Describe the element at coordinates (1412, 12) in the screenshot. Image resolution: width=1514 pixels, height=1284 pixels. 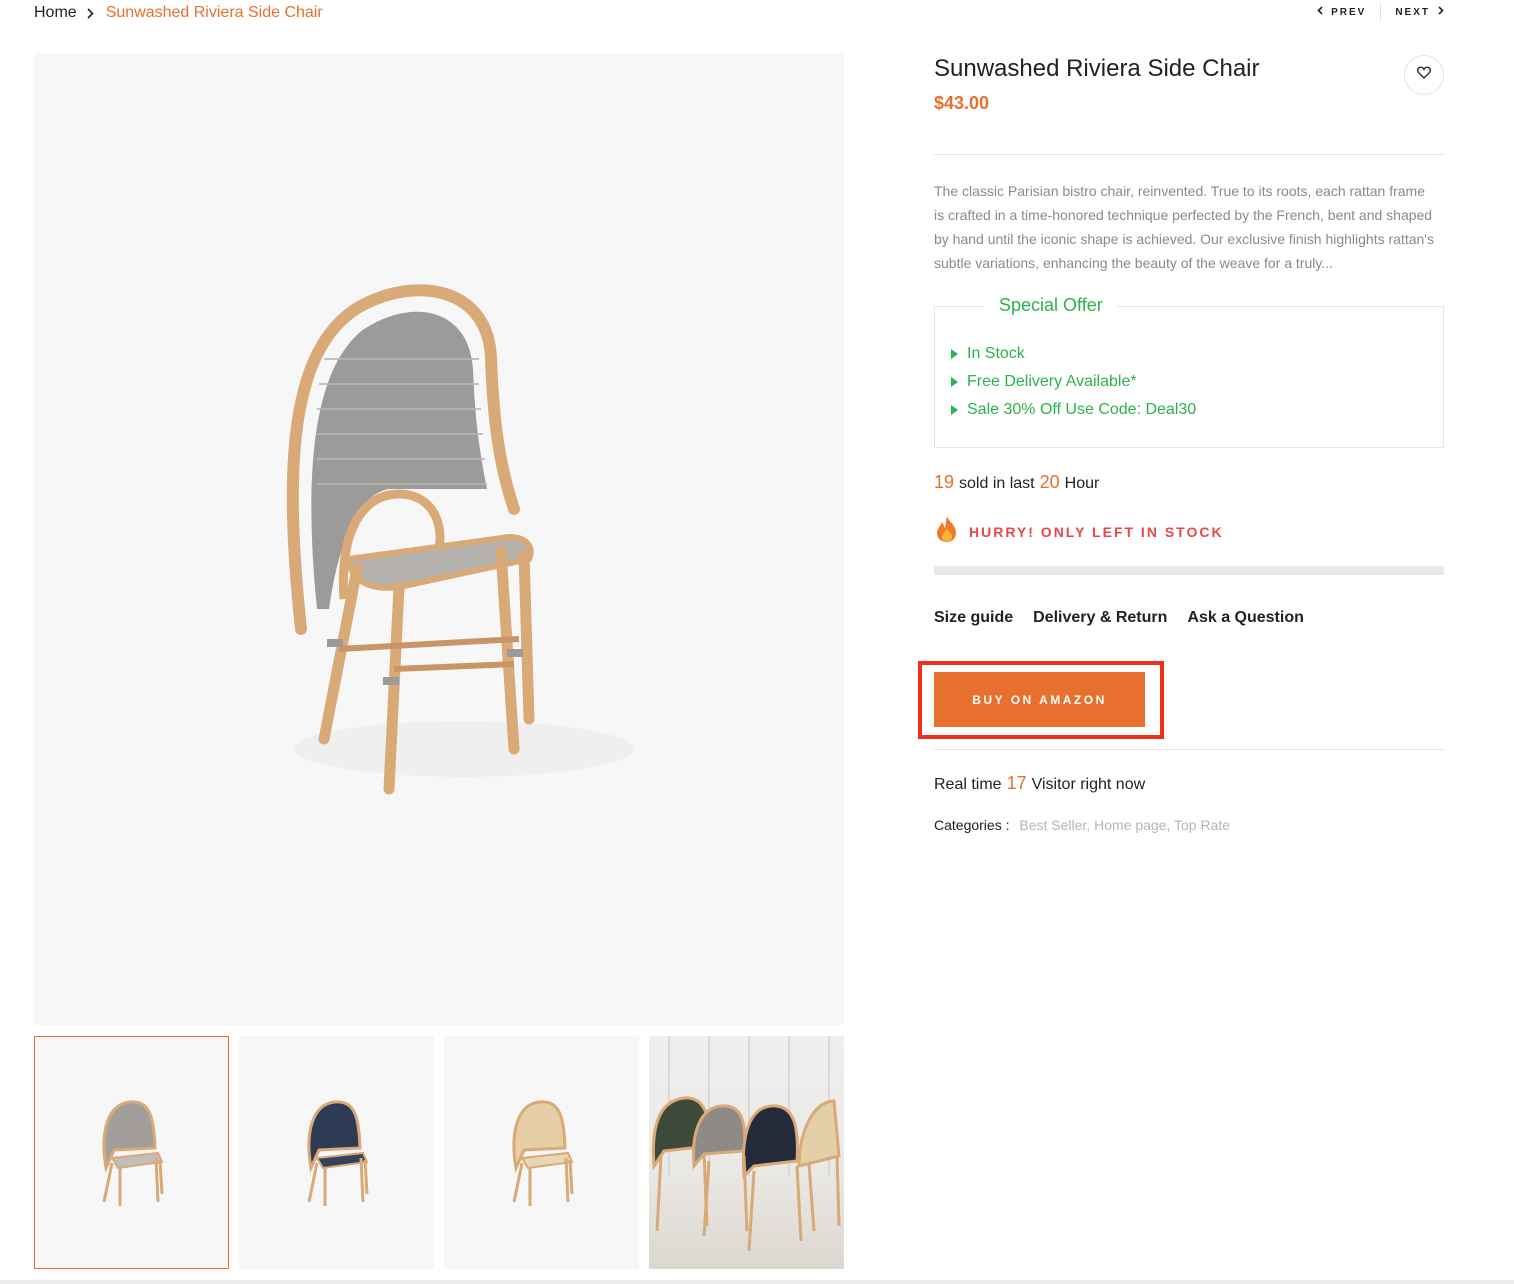
I see `next-label: NEXT` at that location.